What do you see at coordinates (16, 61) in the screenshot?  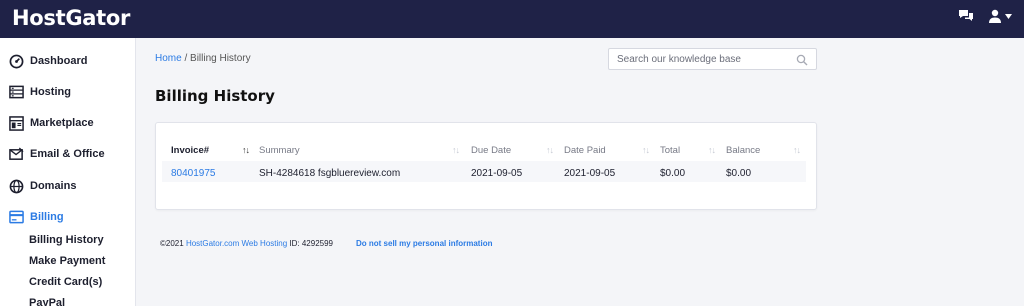 I see `dashboard-gauge-icon` at bounding box center [16, 61].